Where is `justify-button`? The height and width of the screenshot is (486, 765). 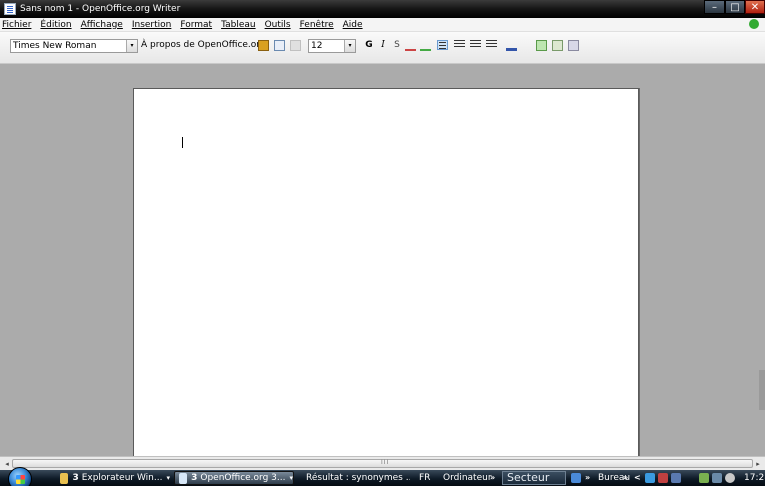 justify-button is located at coordinates (491, 45).